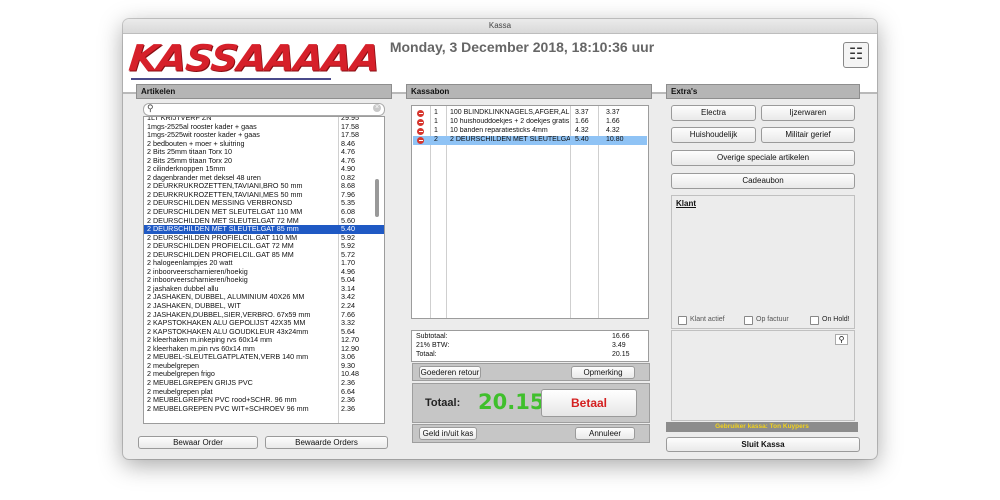  I want to click on artikel-name: 2 jashaken dubbel allu, so click(183, 288).